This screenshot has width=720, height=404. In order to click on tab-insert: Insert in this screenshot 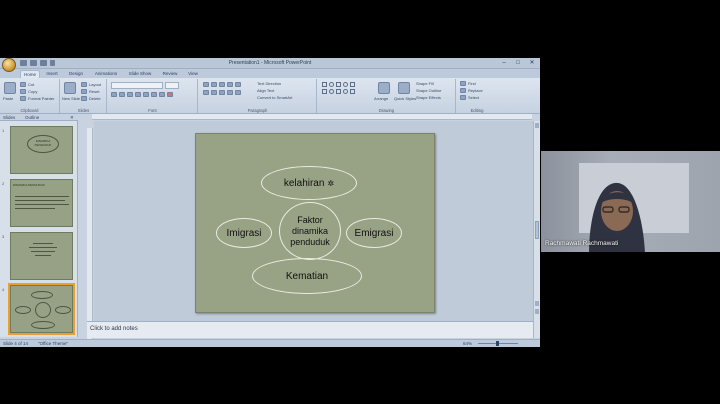, I will do `click(52, 74)`.